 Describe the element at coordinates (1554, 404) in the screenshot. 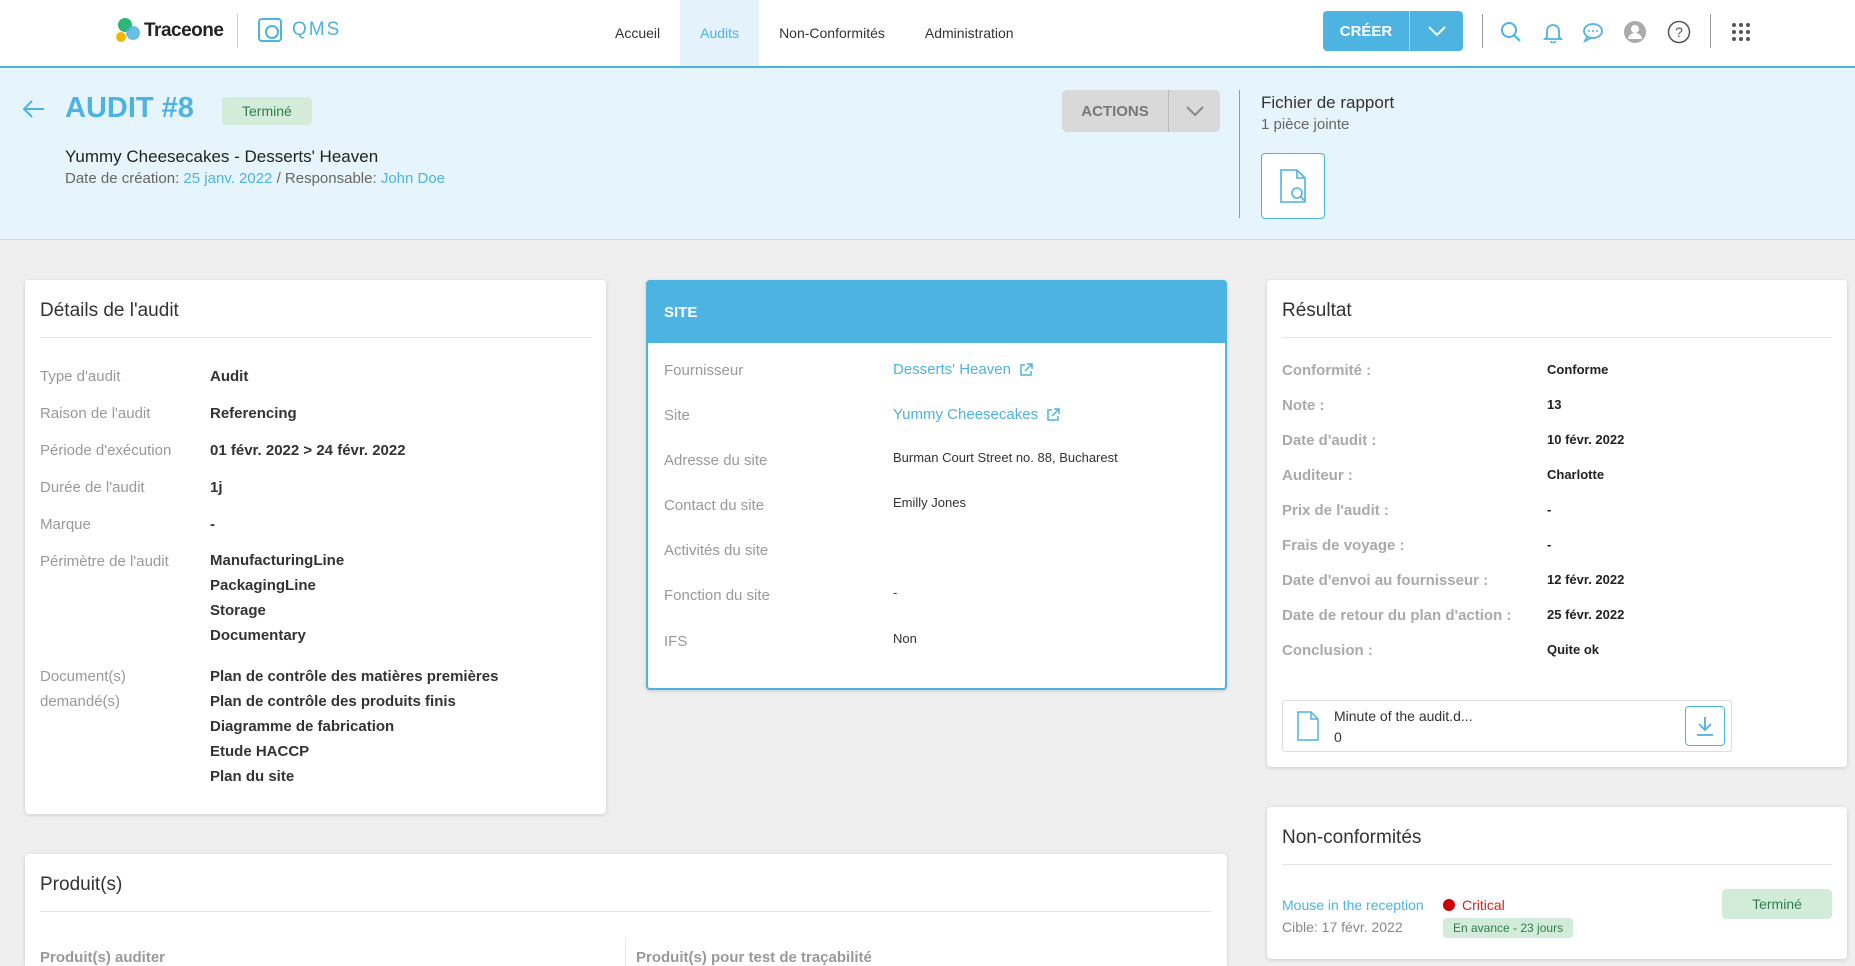

I see `result-value: 13` at that location.